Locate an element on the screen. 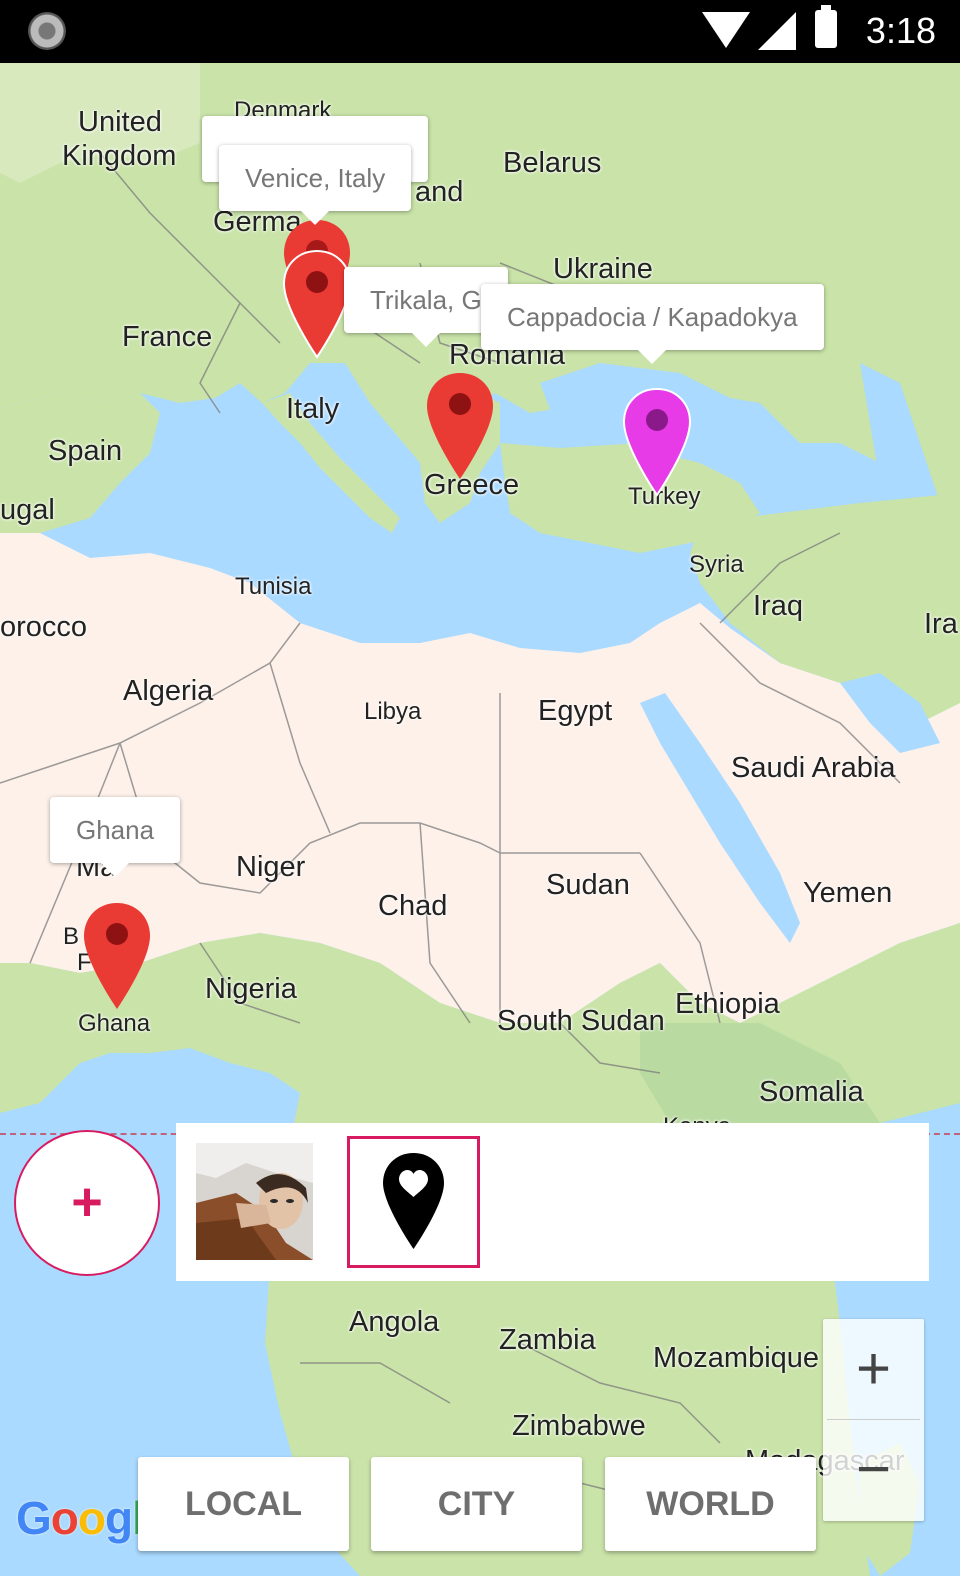 This screenshot has height=1576, width=960. label-niger: Niger is located at coordinates (271, 867).